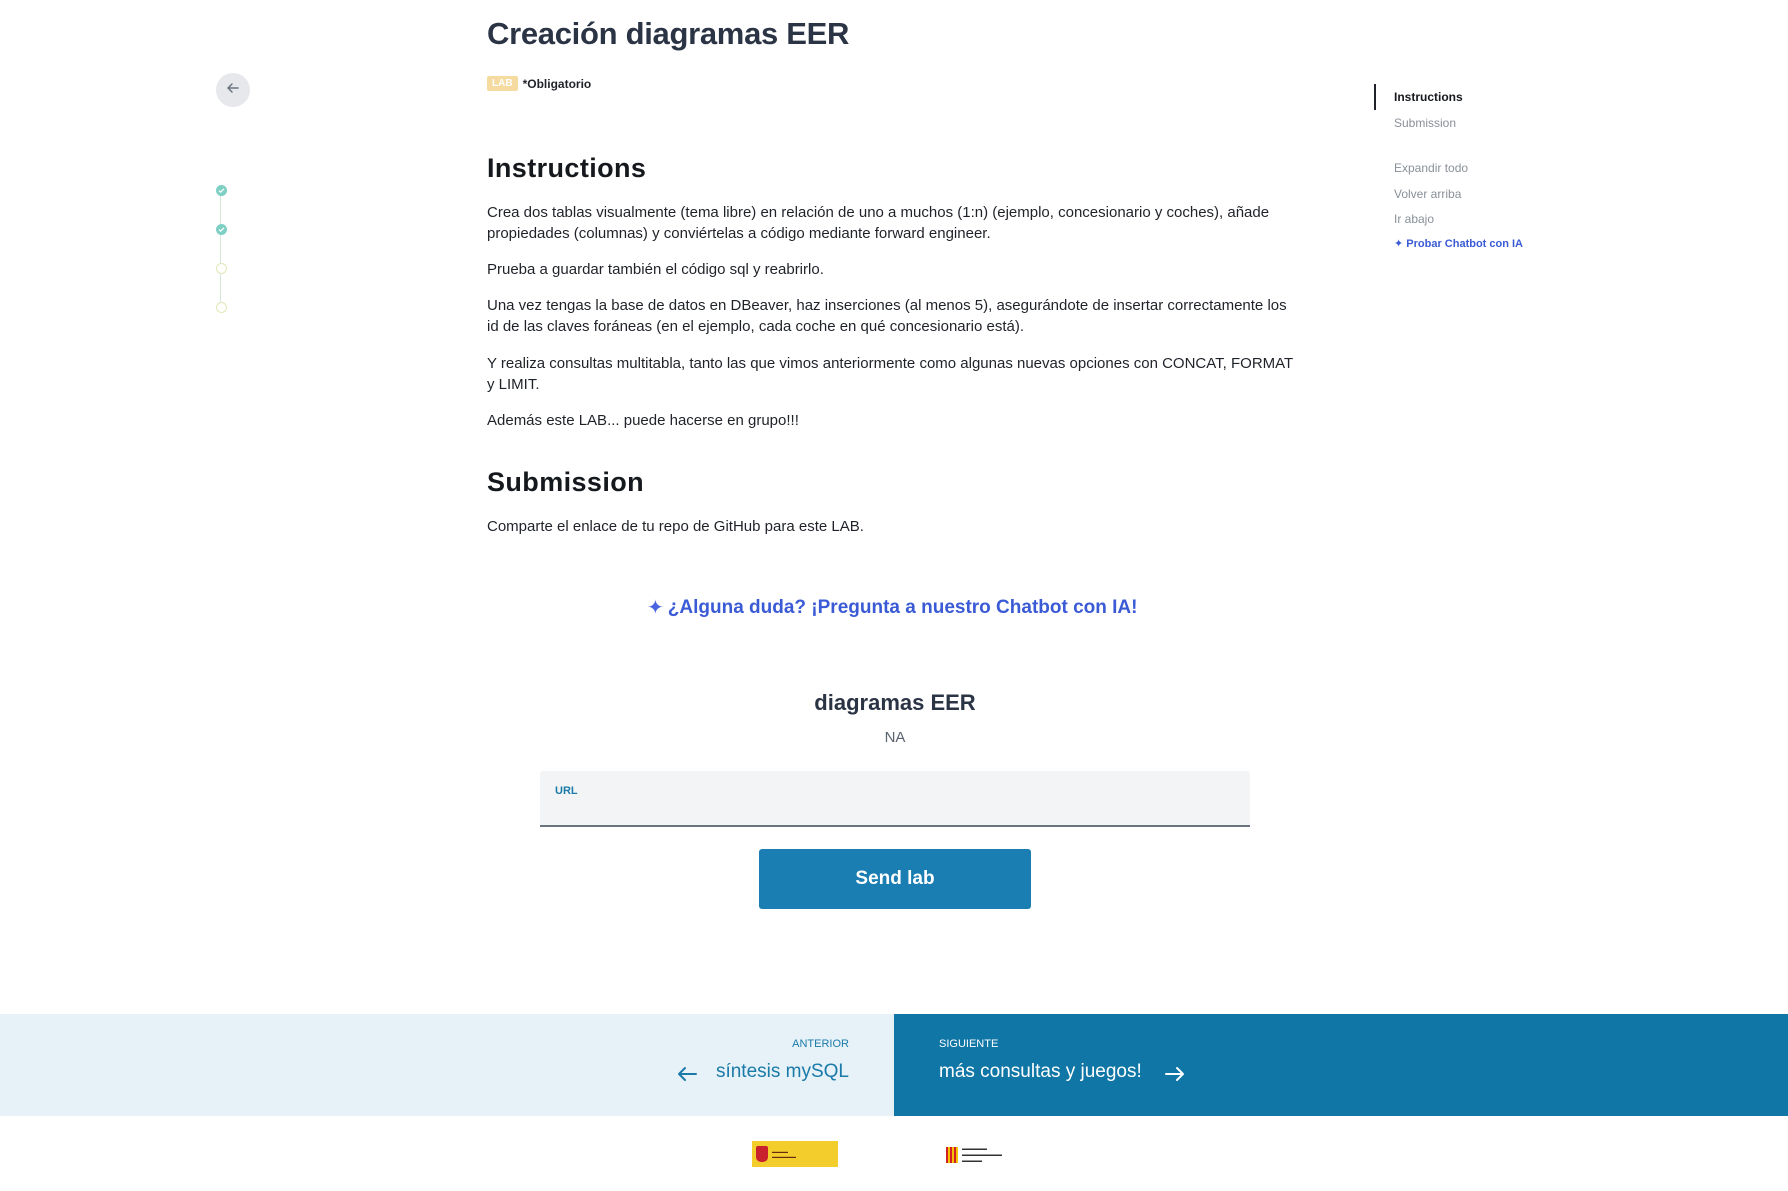 This screenshot has height=1191, width=1788. I want to click on lab-badge: LAB, so click(502, 83).